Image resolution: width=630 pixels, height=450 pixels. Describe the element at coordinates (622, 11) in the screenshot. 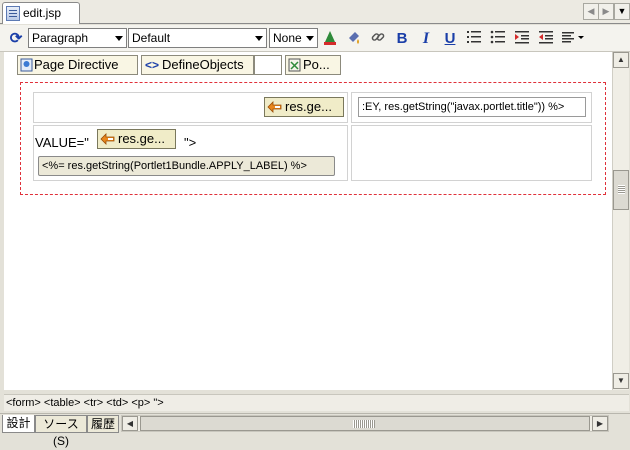

I see `tab-list-dropdown-button: ▼` at that location.